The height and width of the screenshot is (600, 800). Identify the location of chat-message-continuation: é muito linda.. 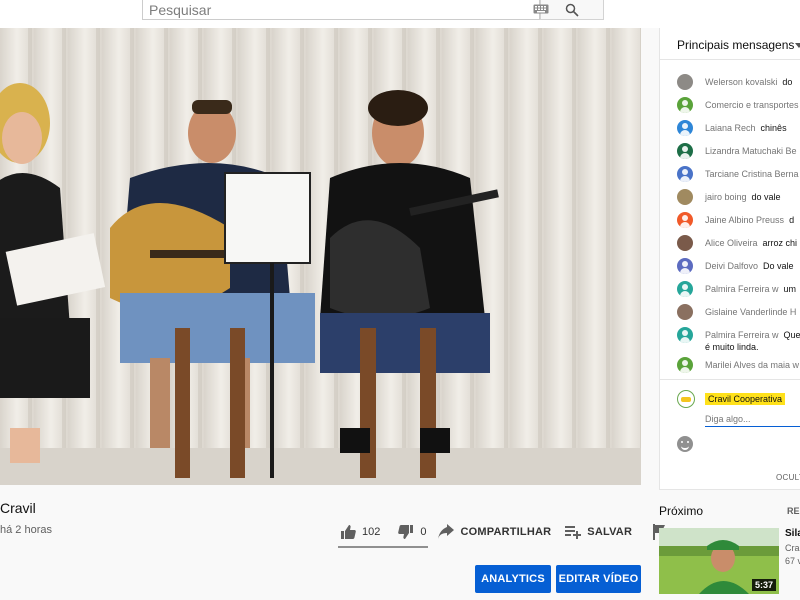
(732, 347).